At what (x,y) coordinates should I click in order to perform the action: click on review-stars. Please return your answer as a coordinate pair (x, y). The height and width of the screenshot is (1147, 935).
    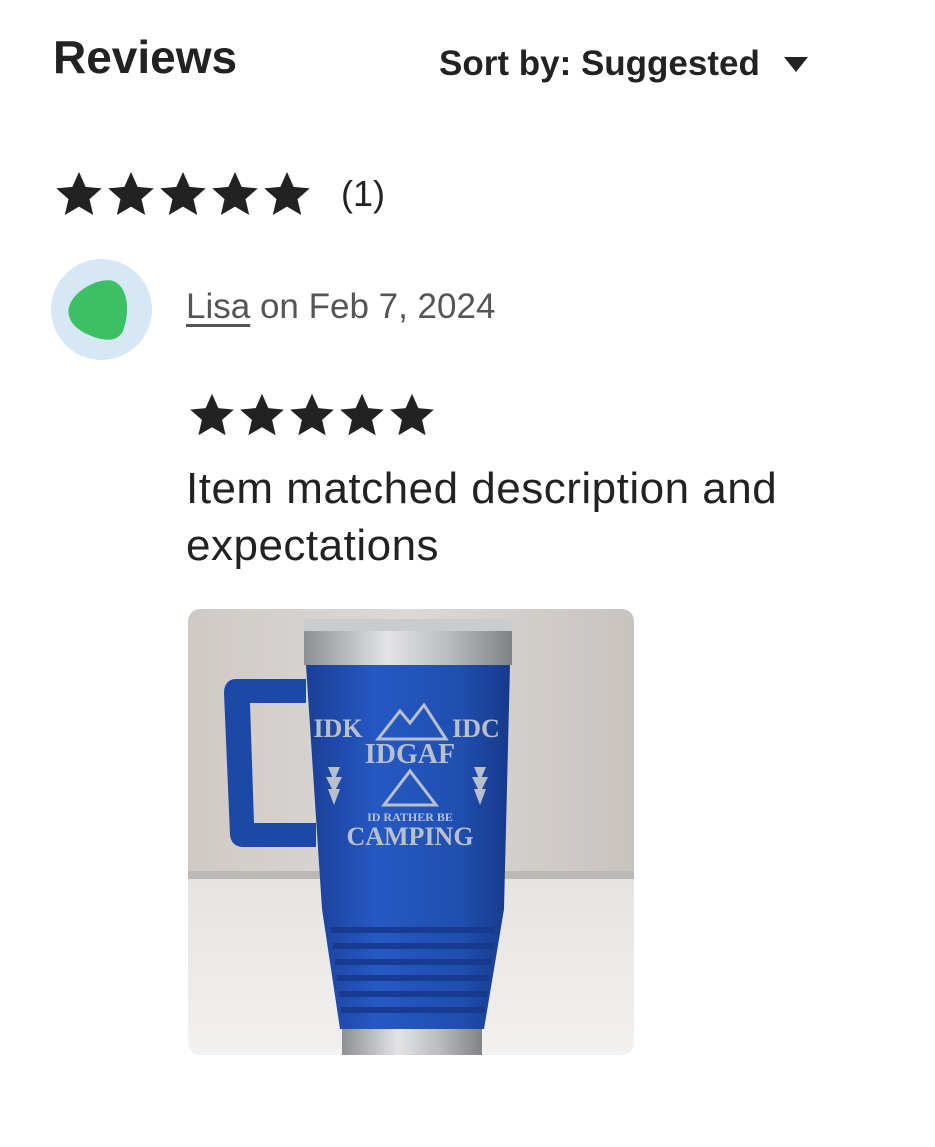
    Looking at the image, I should click on (312, 415).